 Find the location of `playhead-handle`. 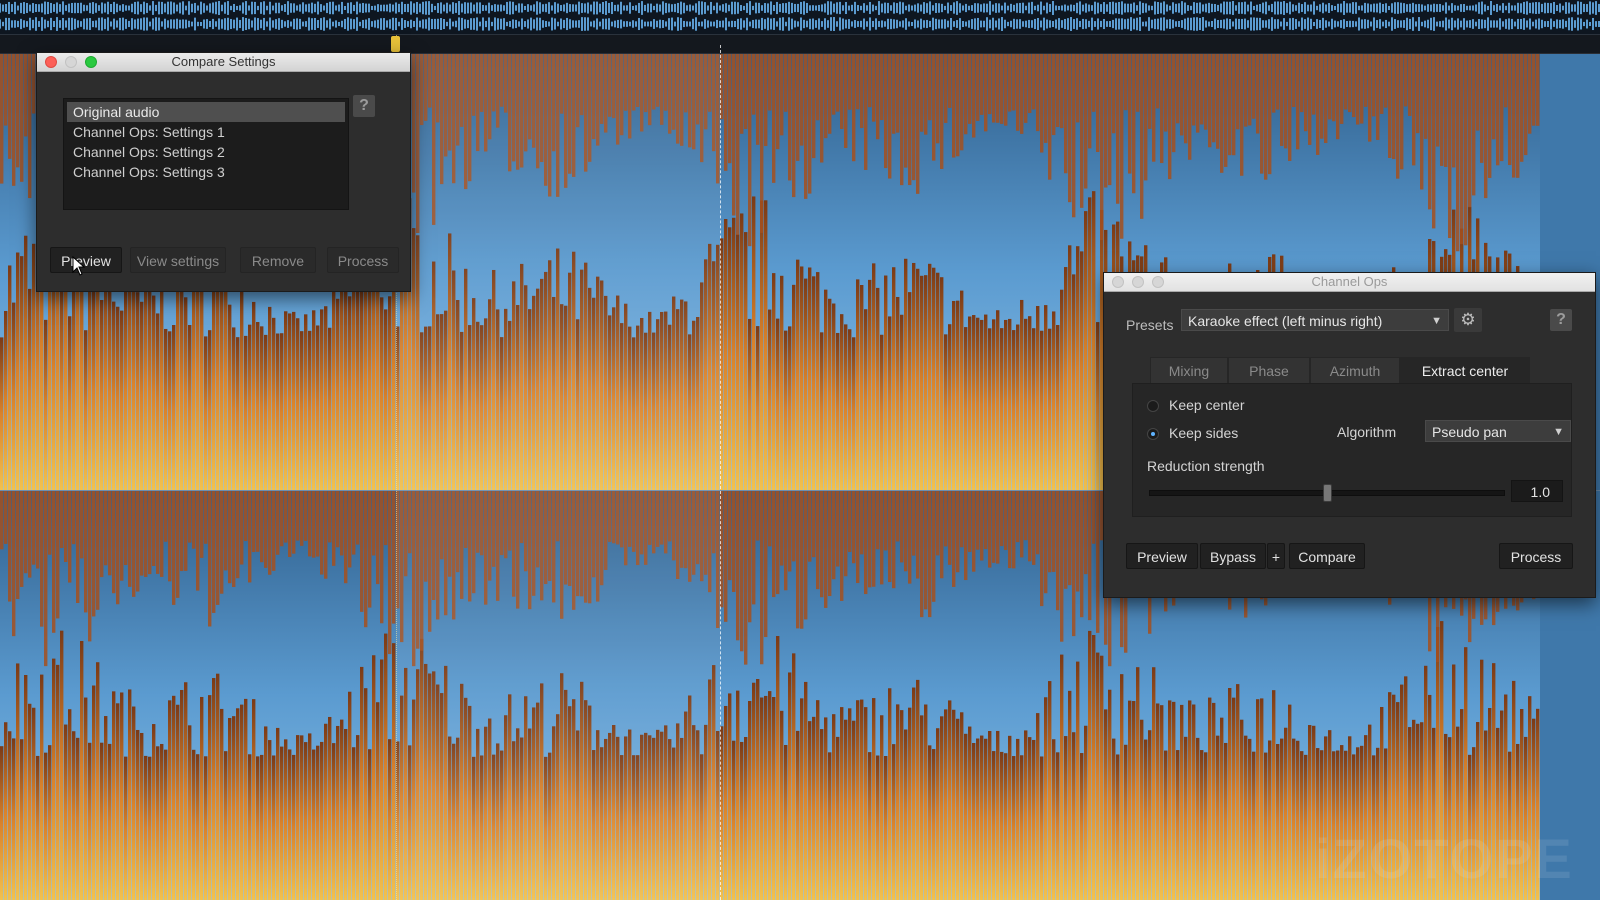

playhead-handle is located at coordinates (395, 44).